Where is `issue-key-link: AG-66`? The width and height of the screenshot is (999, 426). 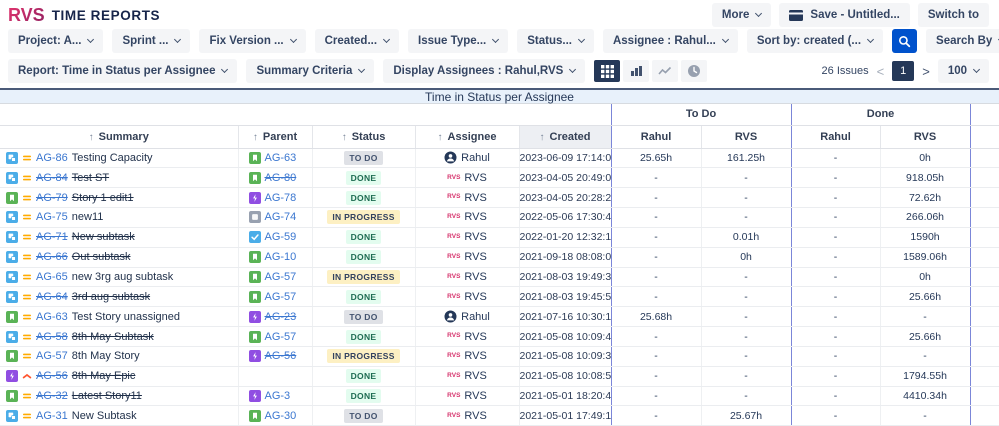 issue-key-link: AG-66 is located at coordinates (52, 257).